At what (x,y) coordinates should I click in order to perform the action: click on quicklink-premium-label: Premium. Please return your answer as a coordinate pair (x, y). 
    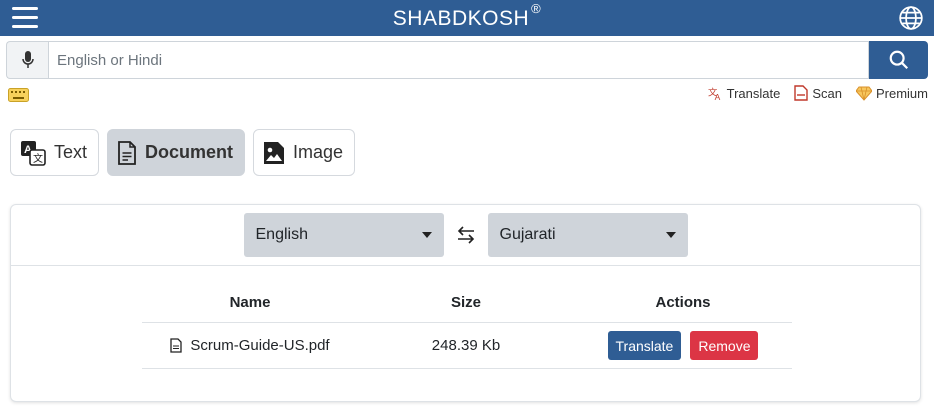
    Looking at the image, I should click on (901, 93).